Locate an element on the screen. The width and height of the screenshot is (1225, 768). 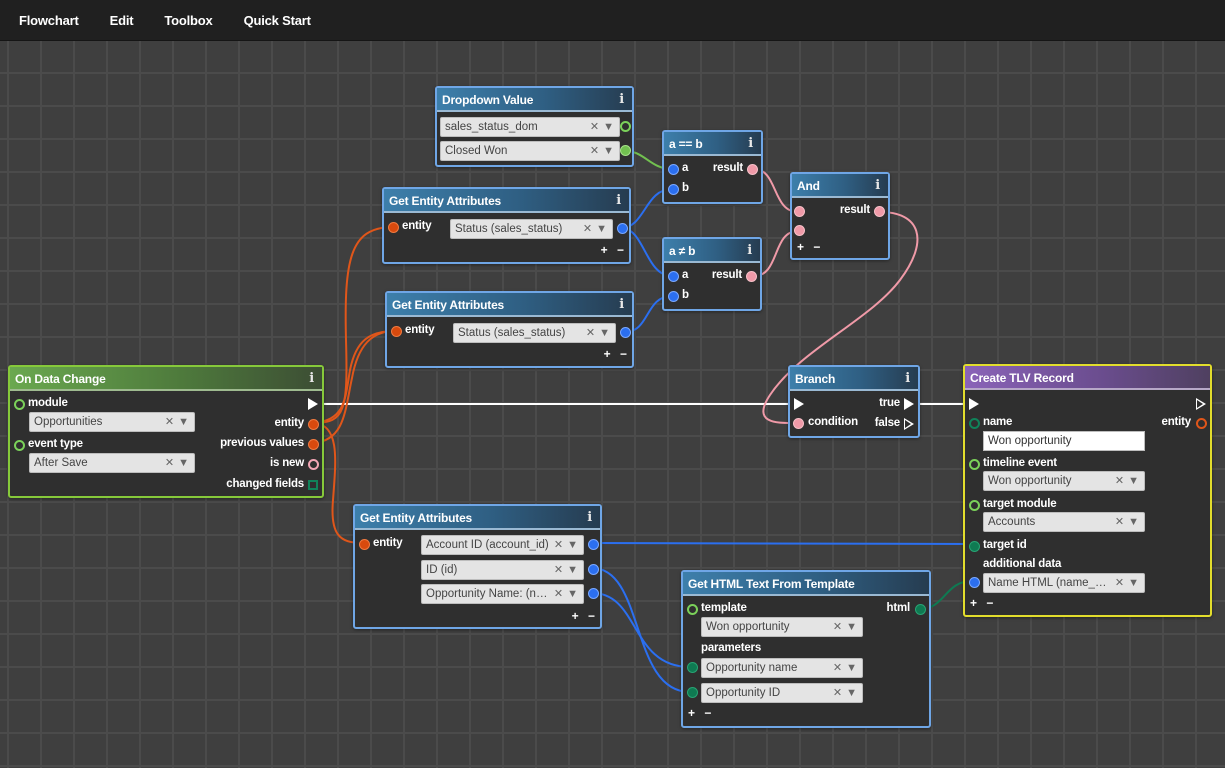
false-output-arrow is located at coordinates (909, 424).